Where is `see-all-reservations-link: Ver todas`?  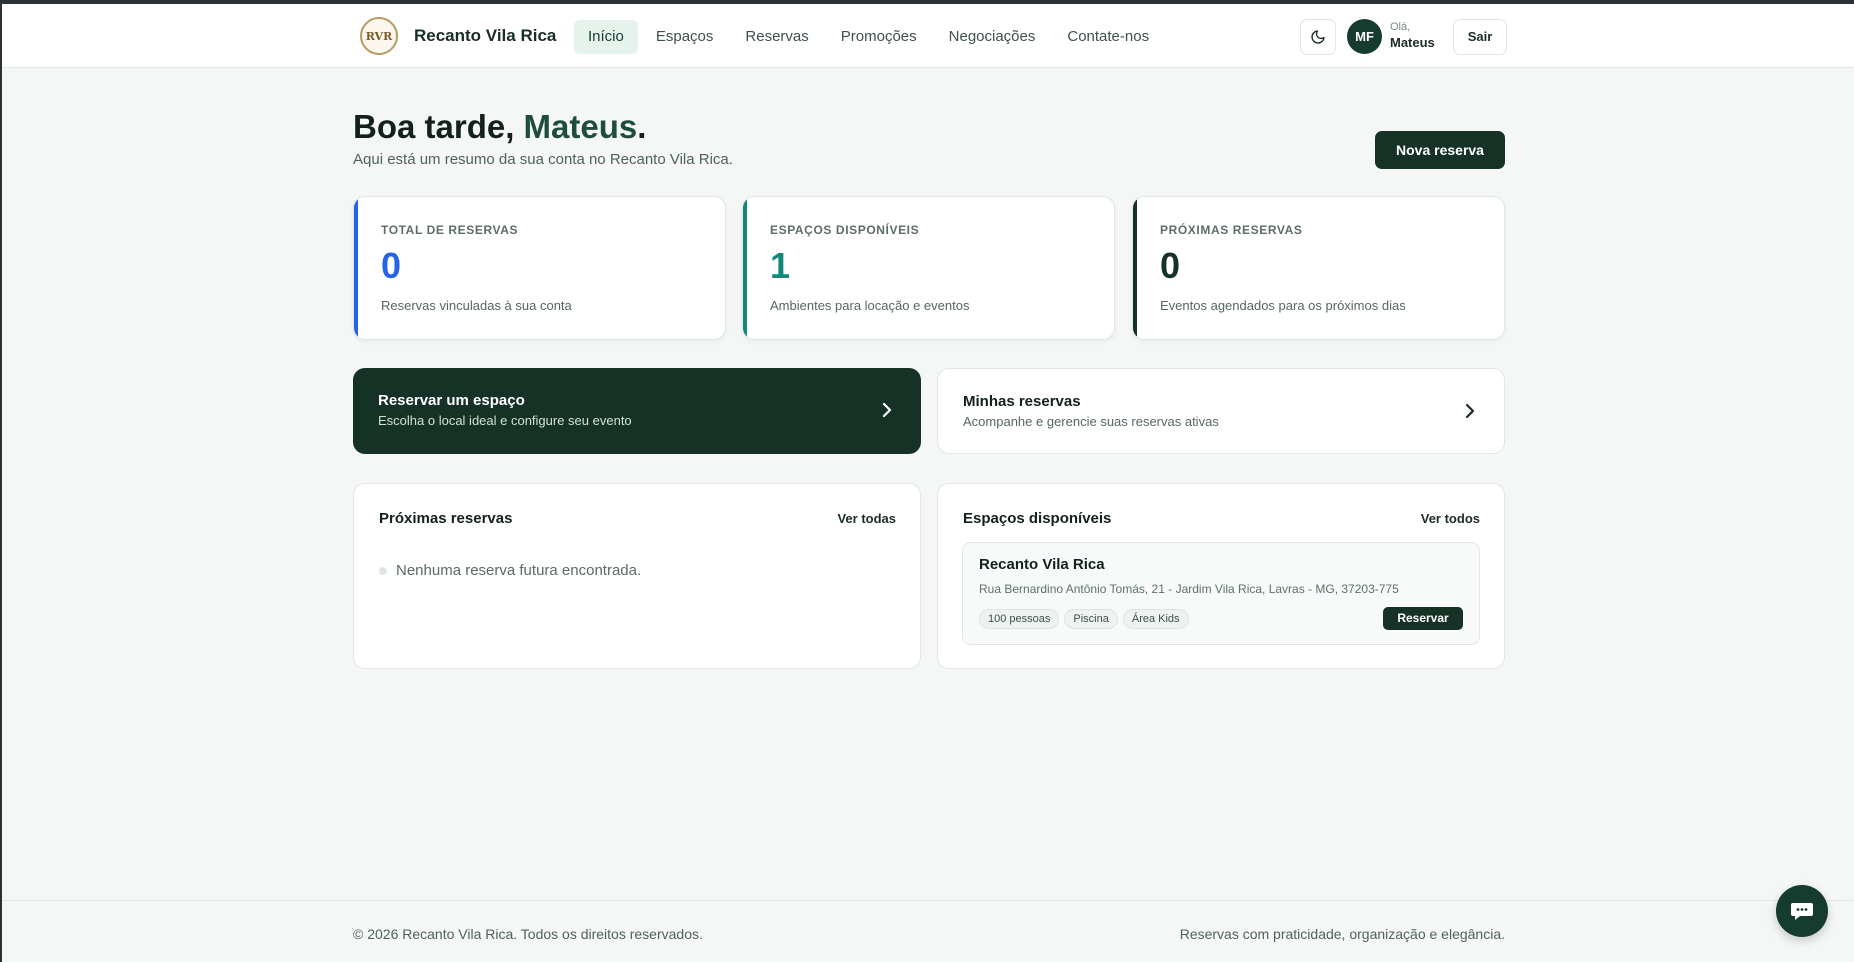 see-all-reservations-link: Ver todas is located at coordinates (866, 518).